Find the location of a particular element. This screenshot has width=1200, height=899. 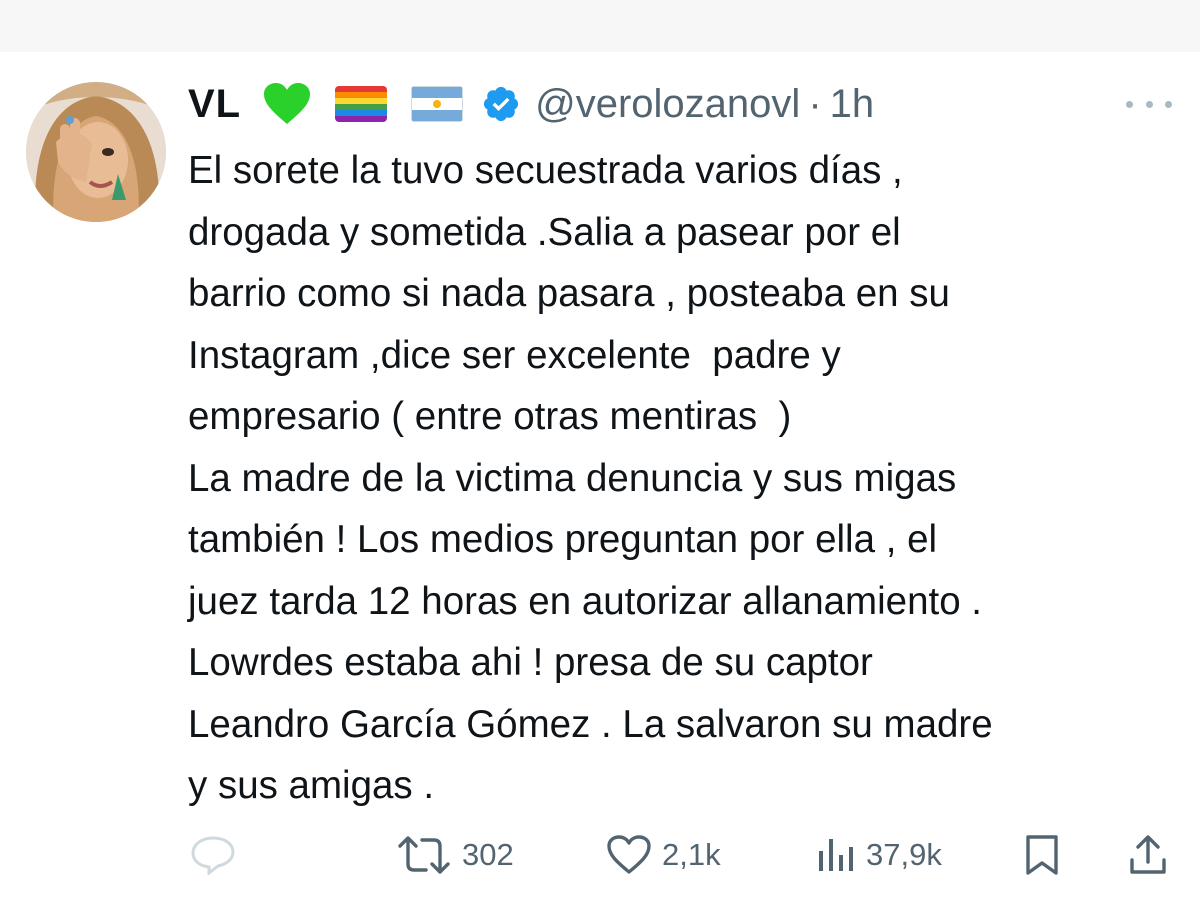

views-button: 37,9k is located at coordinates (879, 855).